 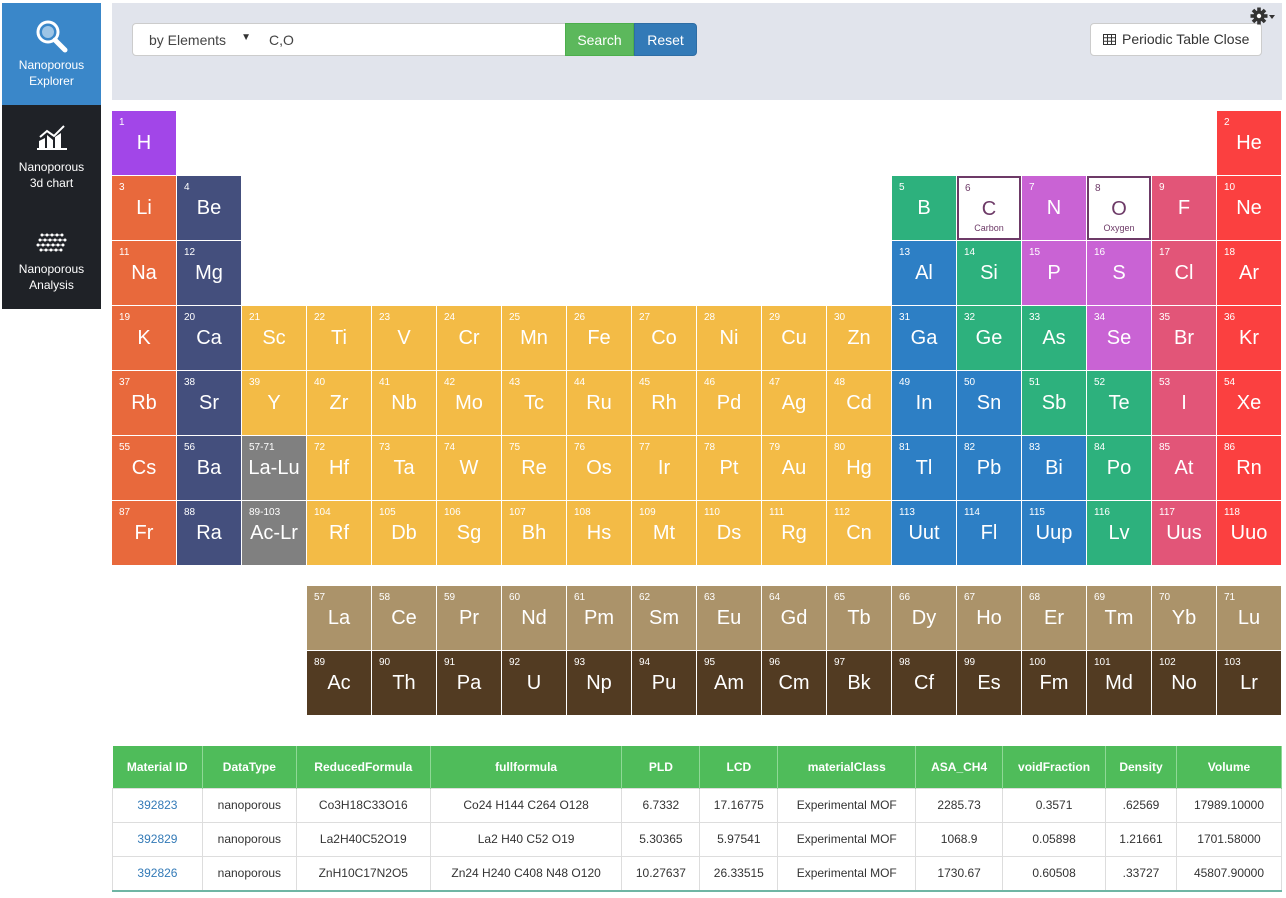 What do you see at coordinates (526, 767) in the screenshot?
I see `column-header: fullformula` at bounding box center [526, 767].